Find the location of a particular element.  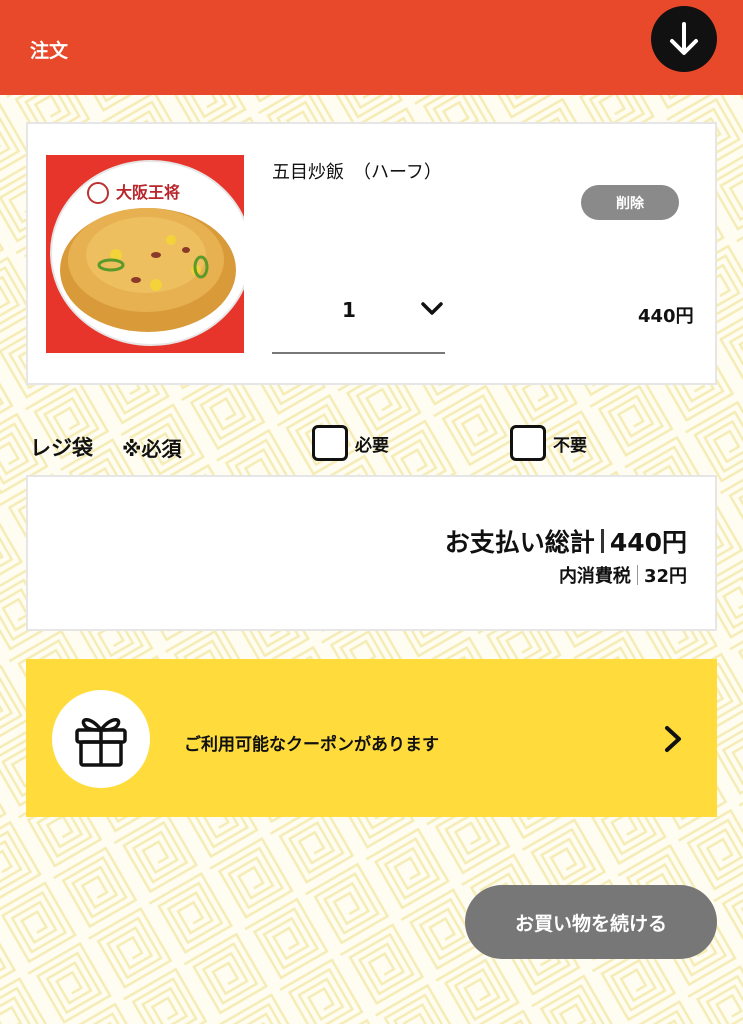

chevron-right-icon is located at coordinates (673, 739).